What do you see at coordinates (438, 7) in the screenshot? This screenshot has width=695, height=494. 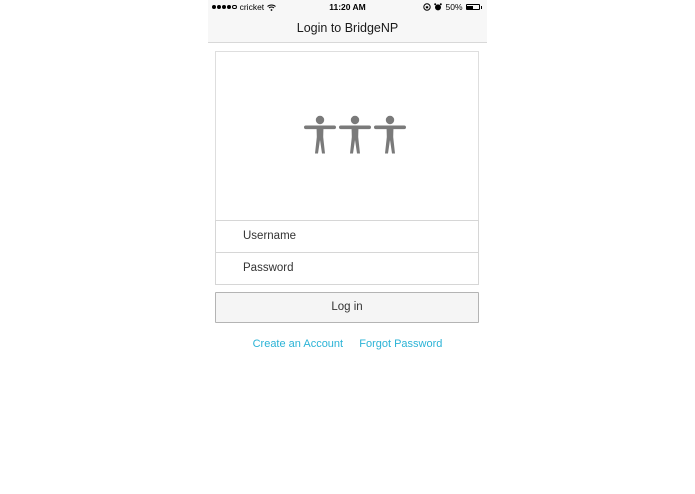 I see `alarm-icon` at bounding box center [438, 7].